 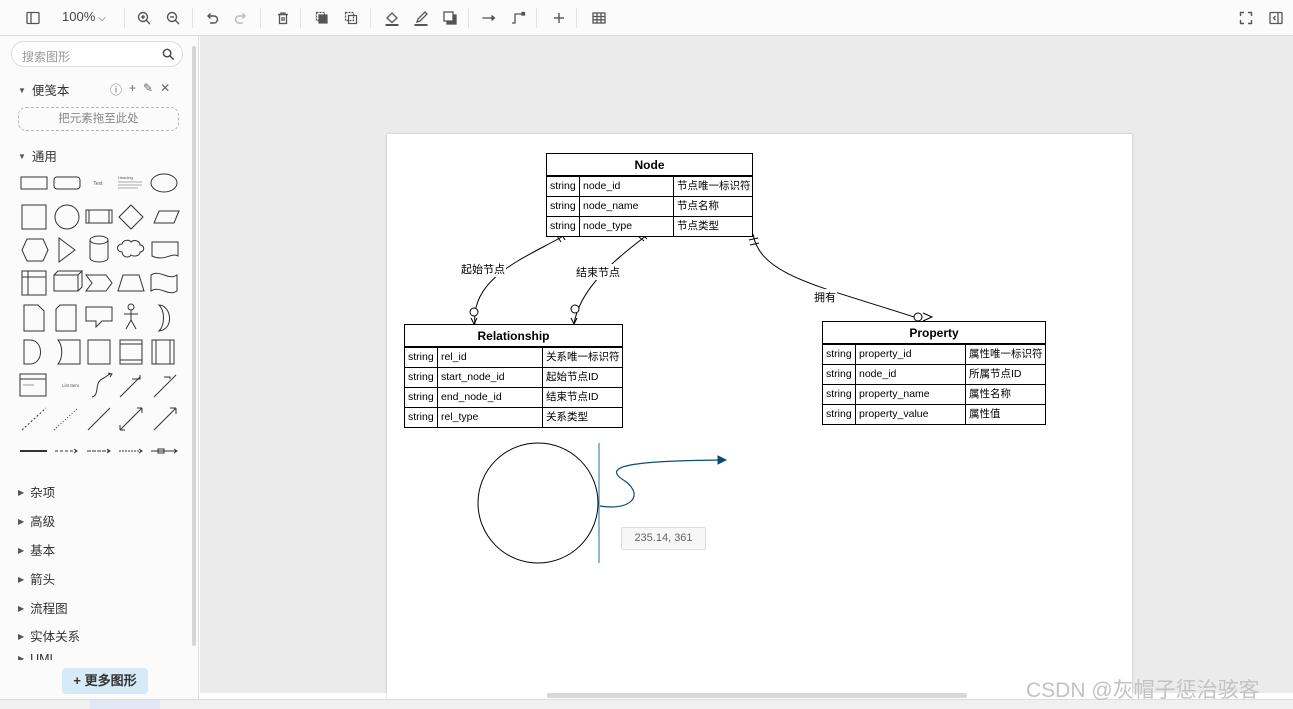 What do you see at coordinates (599, 18) in the screenshot?
I see `table-icon` at bounding box center [599, 18].